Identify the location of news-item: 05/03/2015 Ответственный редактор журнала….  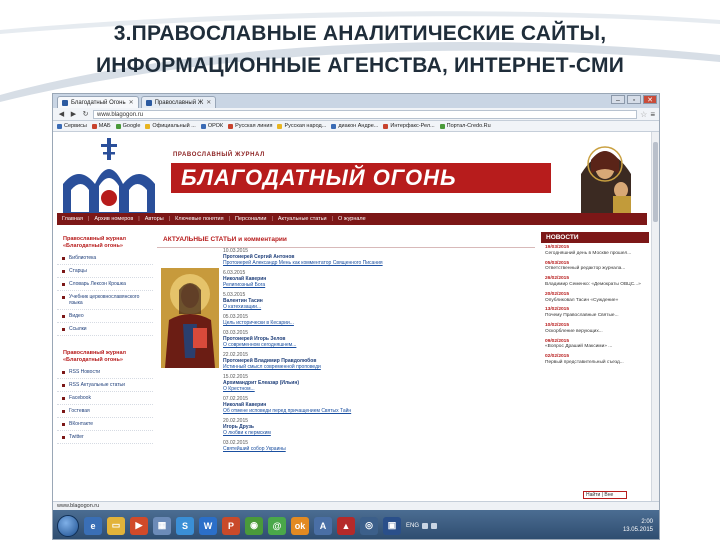
(595, 267).